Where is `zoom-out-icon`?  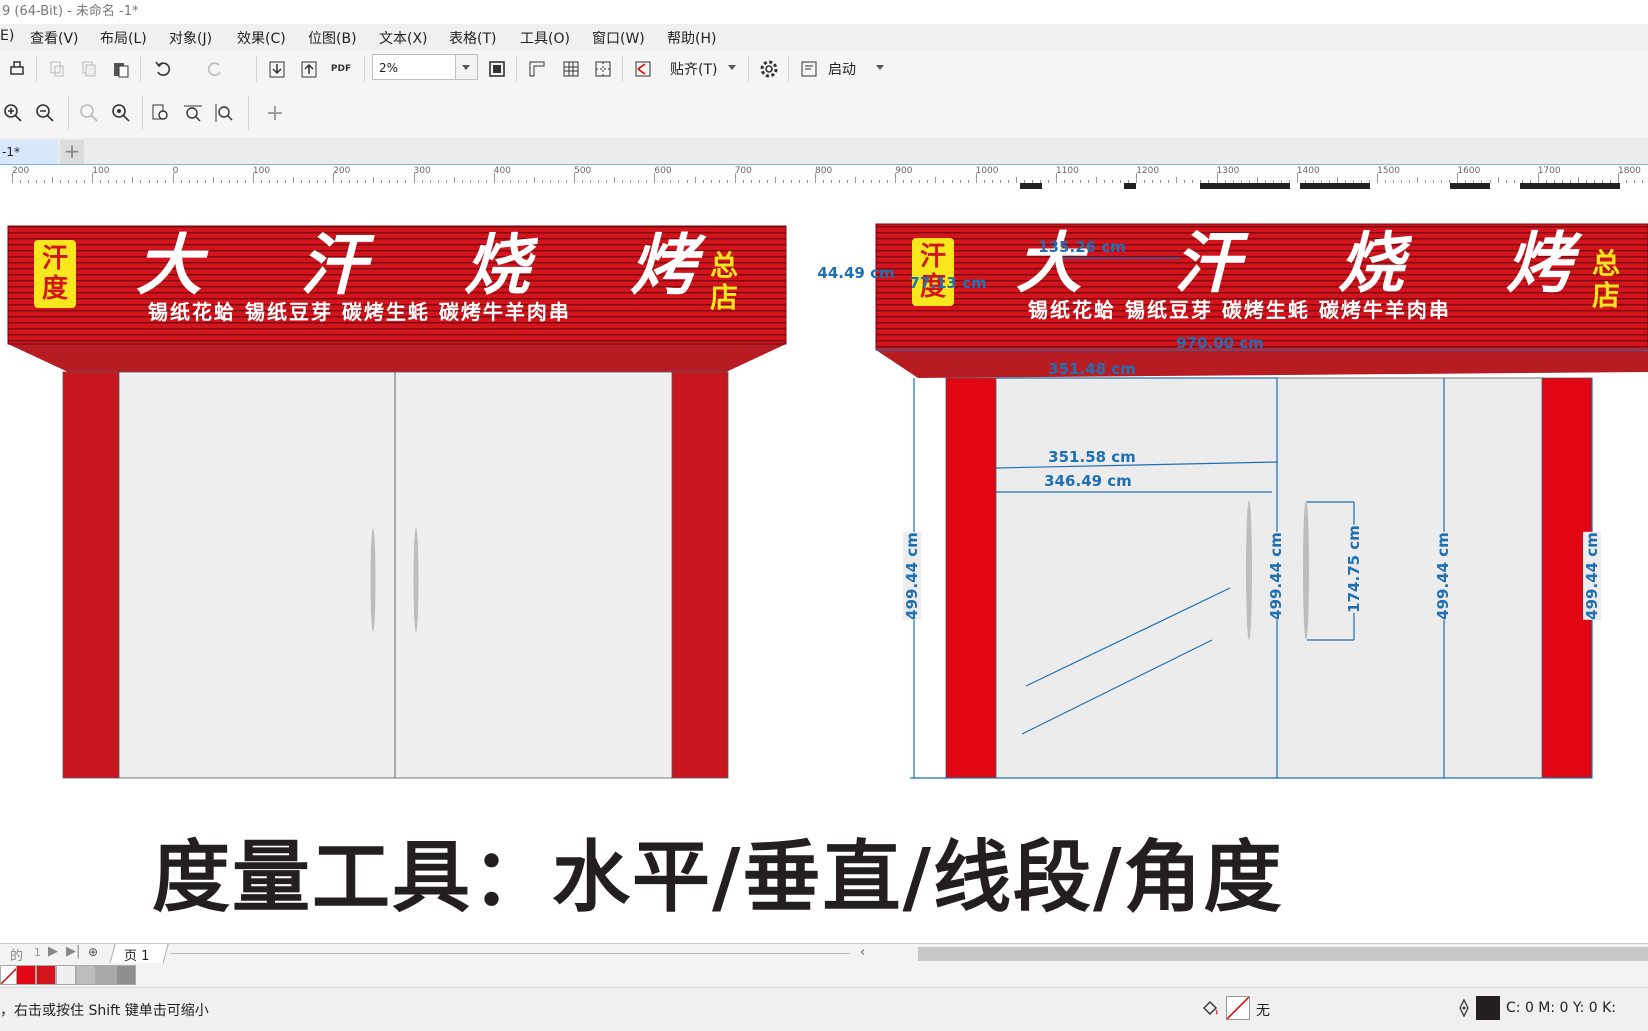
zoom-out-icon is located at coordinates (45, 113).